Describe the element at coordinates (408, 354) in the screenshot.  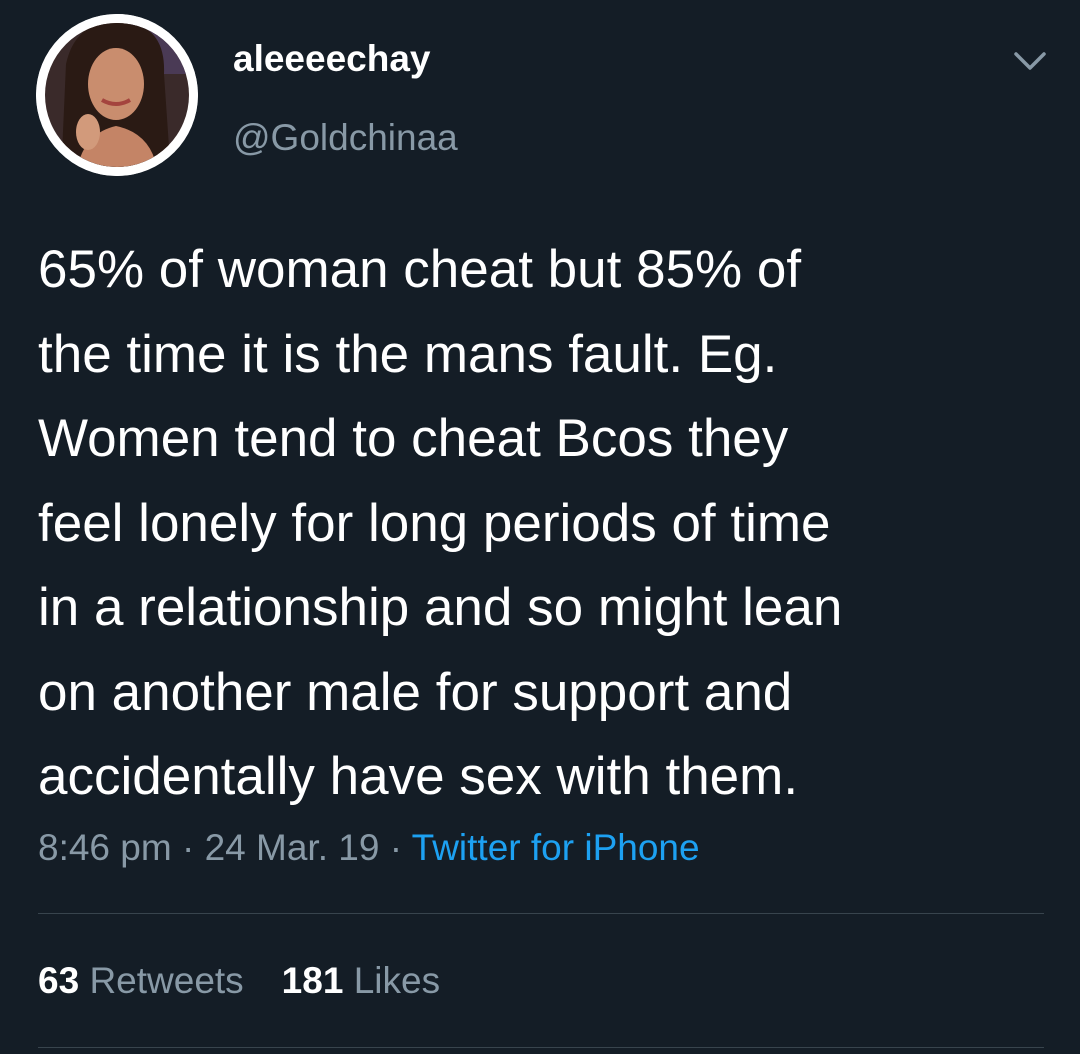
I see `tweet-line: the time it is the mans fault. Eg.` at that location.